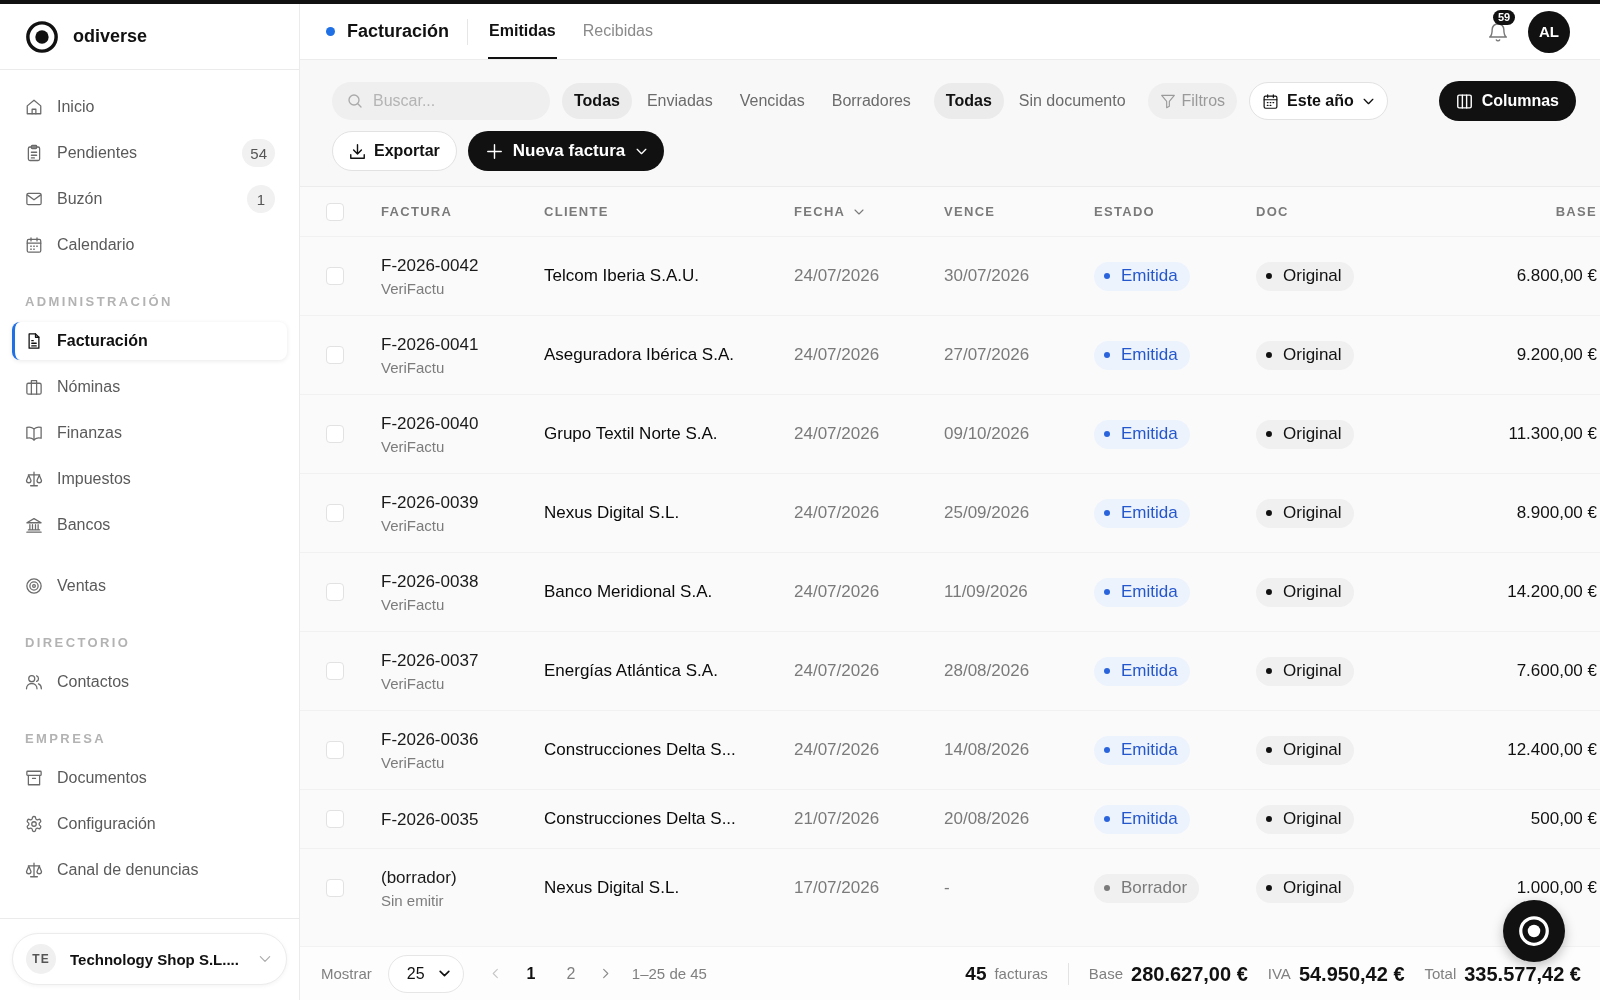 The height and width of the screenshot is (1000, 1600). What do you see at coordinates (837, 888) in the screenshot?
I see `issue-date: 17/07/2026` at bounding box center [837, 888].